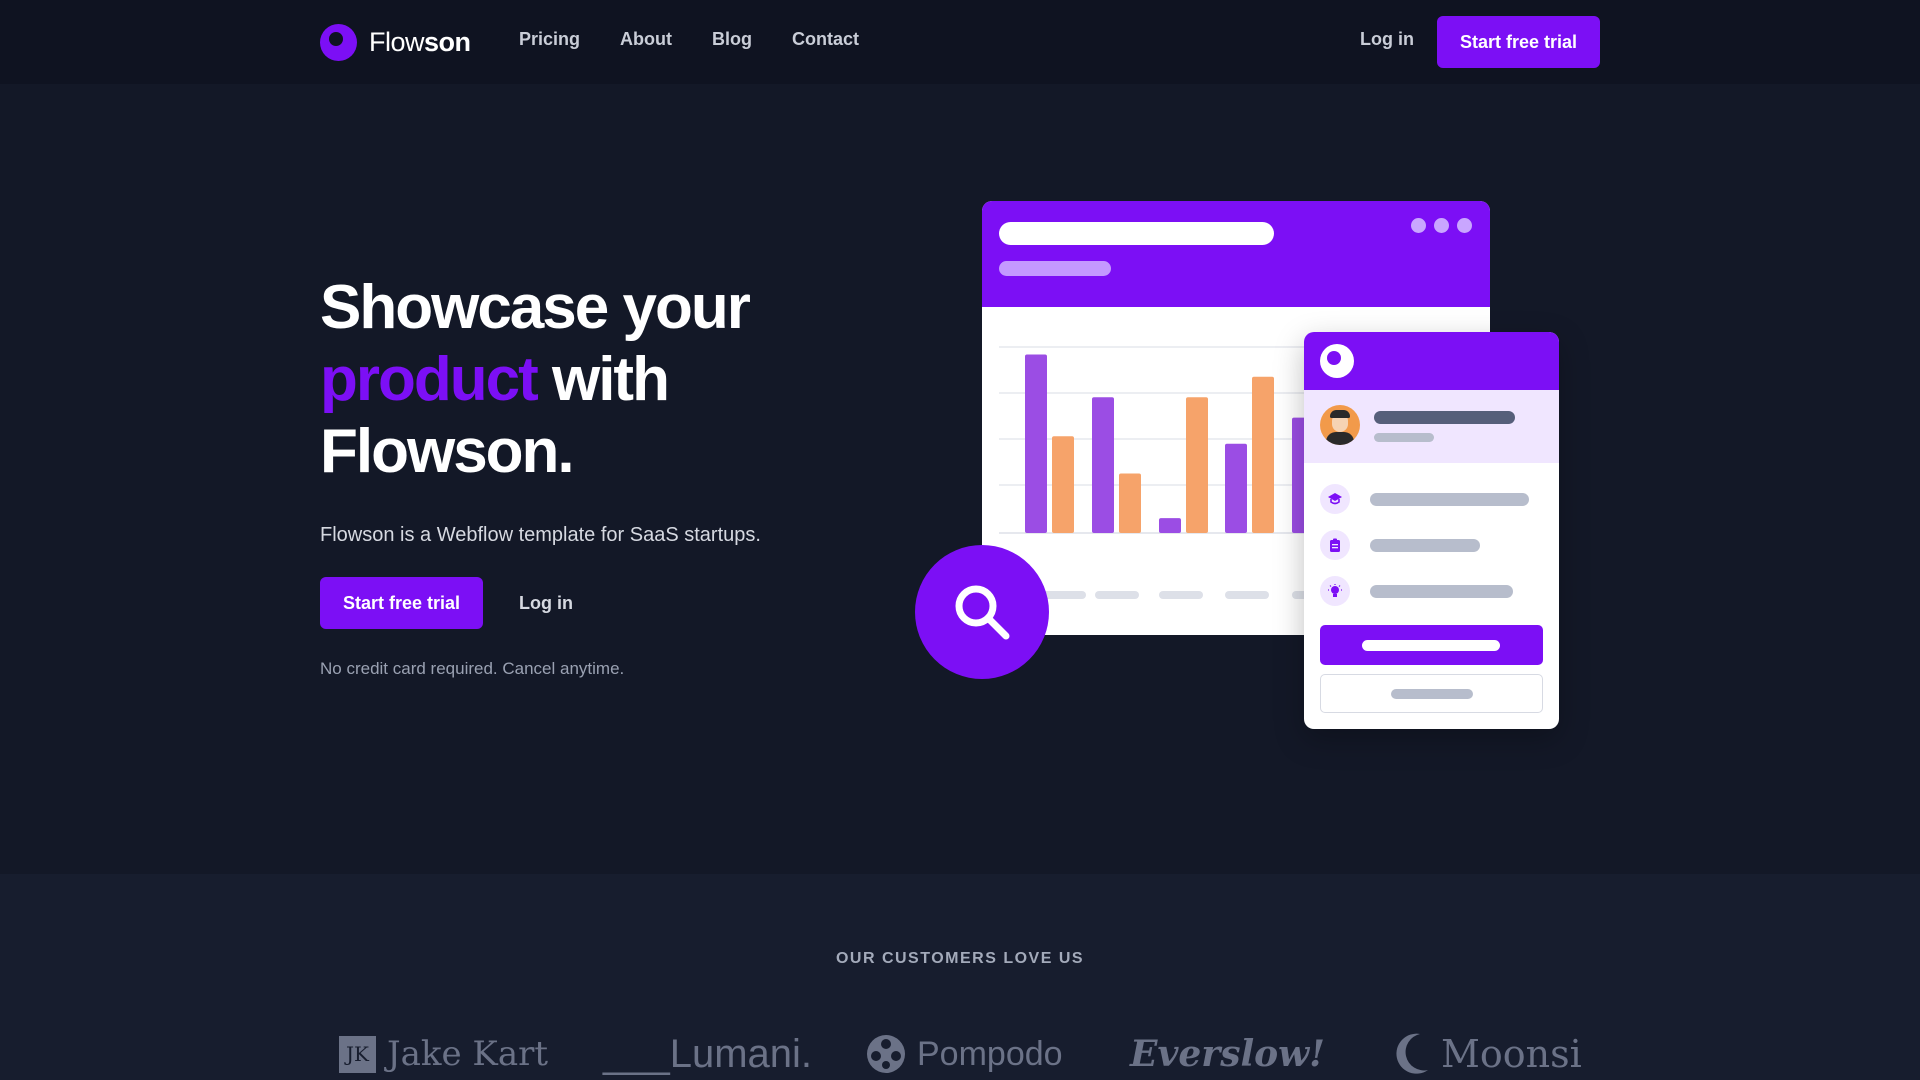 This screenshot has height=1080, width=1920. What do you see at coordinates (1431, 361) in the screenshot?
I see `profile-card-header` at bounding box center [1431, 361].